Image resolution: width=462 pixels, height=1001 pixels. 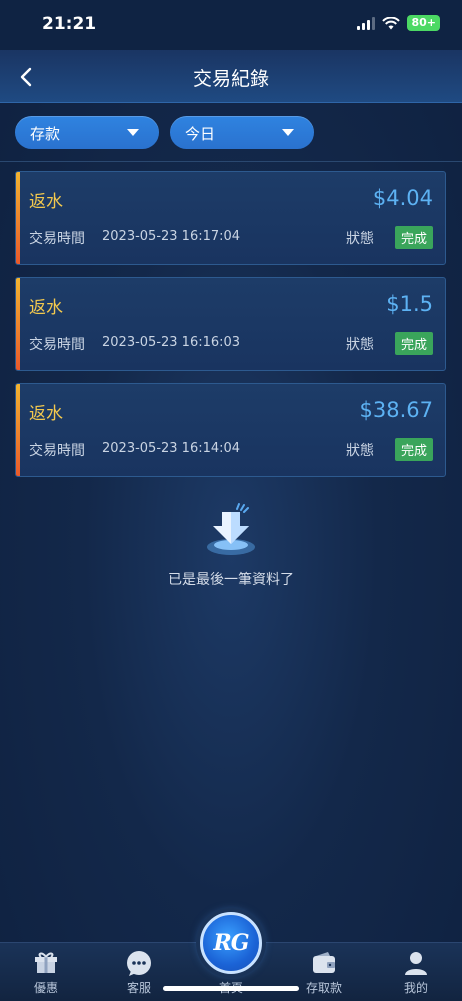 I want to click on tab-label: 客服, so click(x=138, y=988).